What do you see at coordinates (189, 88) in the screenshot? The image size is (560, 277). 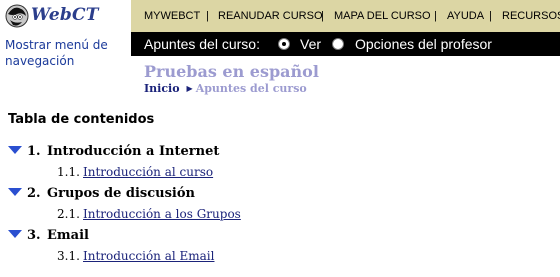 I see `breadcrumb-arrow-icon: ▶` at bounding box center [189, 88].